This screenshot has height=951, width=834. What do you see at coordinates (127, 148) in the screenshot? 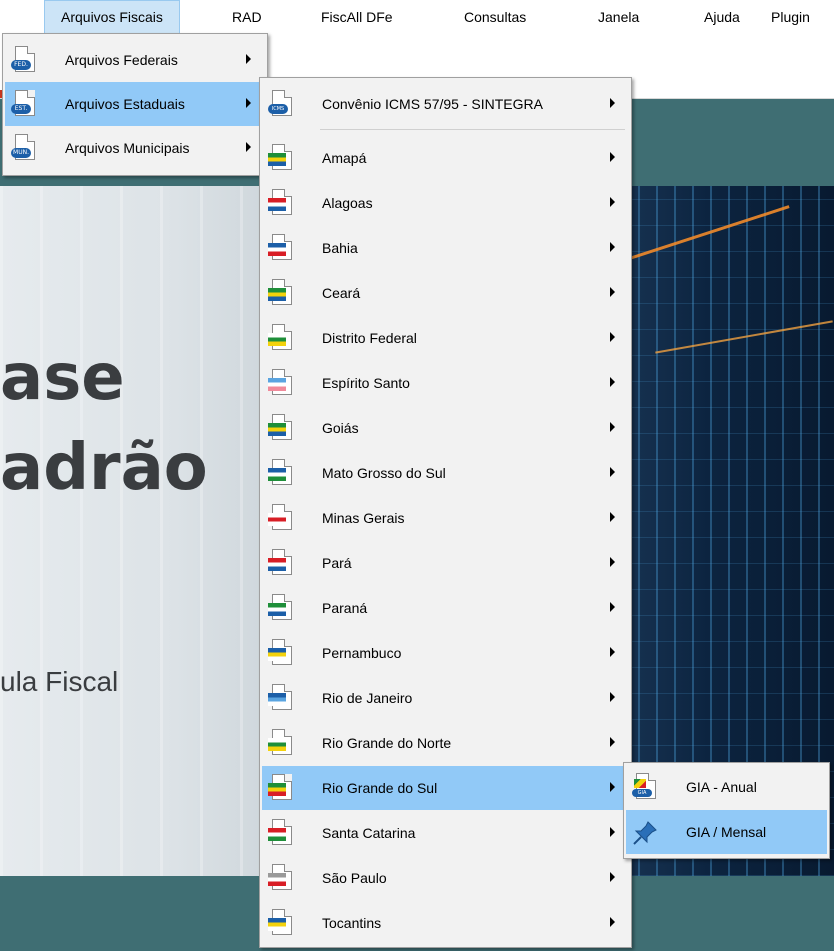
I see `menu-item-label: Arquivos Municipais` at bounding box center [127, 148].